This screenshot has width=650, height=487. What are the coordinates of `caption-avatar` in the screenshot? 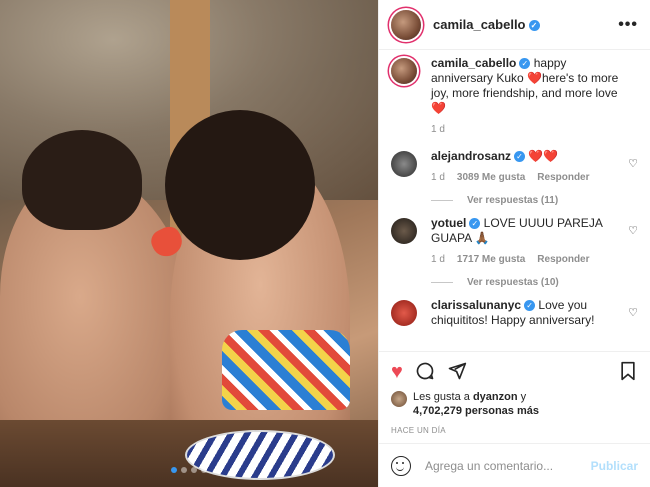 It's located at (404, 71).